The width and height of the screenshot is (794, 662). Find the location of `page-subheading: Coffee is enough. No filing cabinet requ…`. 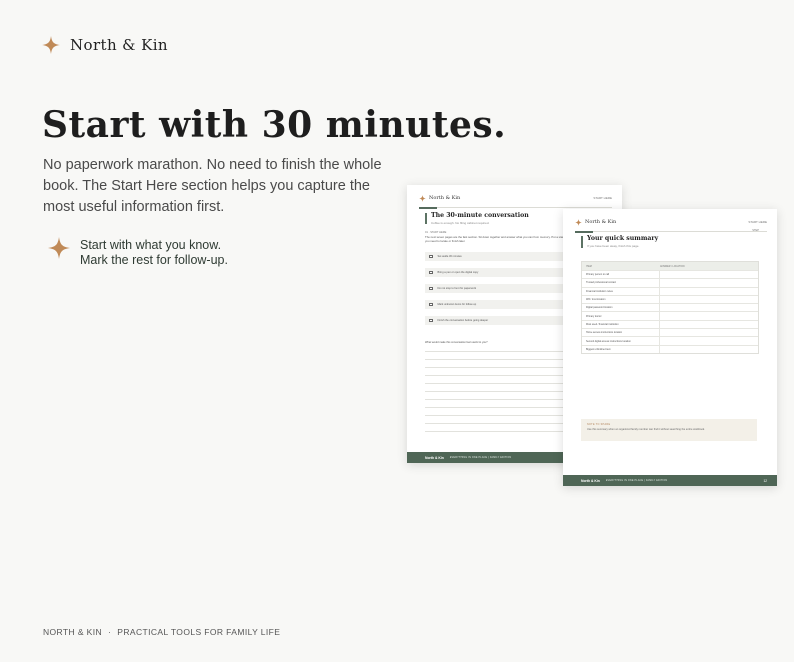

page-subheading: Coffee is enough. No filing cabinet requ… is located at coordinates (460, 223).